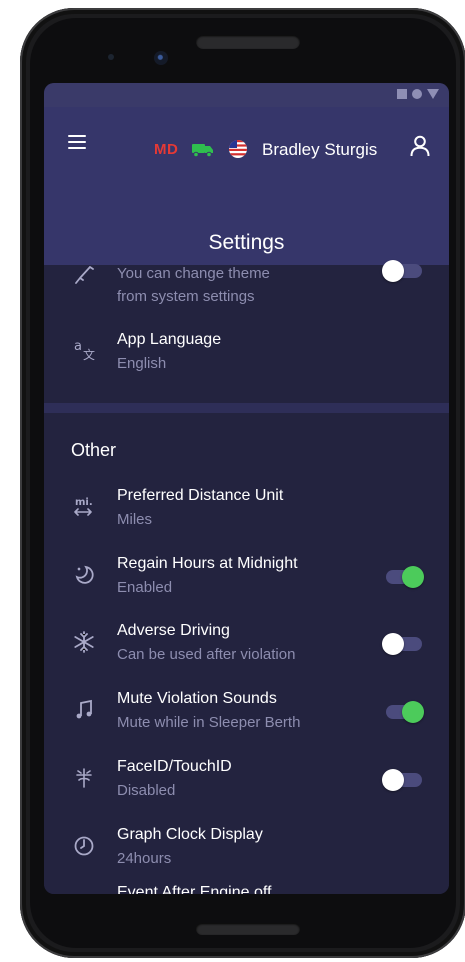 The image size is (465, 962). Describe the element at coordinates (89, 354) in the screenshot. I see `svg-text: 文` at that location.